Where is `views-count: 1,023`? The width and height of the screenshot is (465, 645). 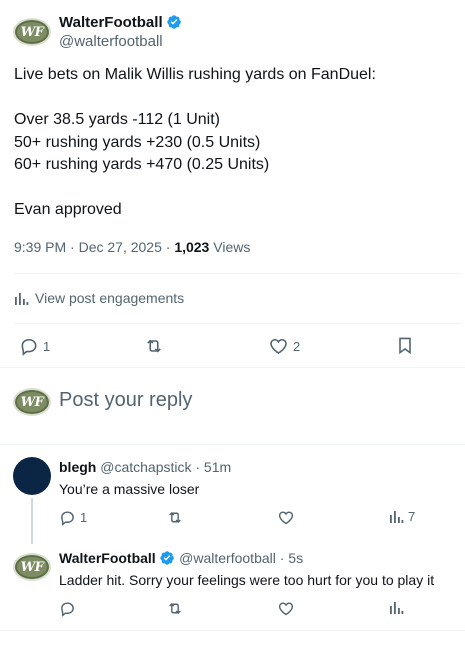
views-count: 1,023 is located at coordinates (192, 247).